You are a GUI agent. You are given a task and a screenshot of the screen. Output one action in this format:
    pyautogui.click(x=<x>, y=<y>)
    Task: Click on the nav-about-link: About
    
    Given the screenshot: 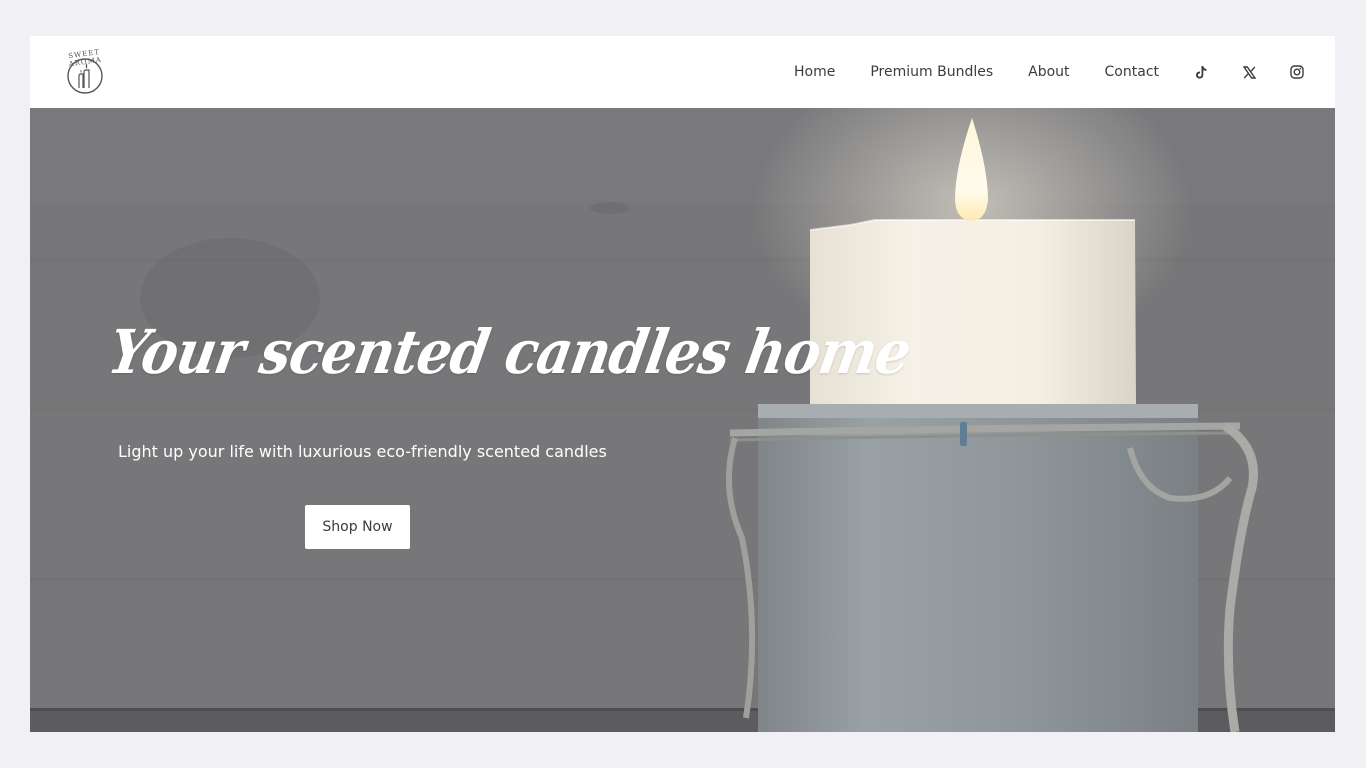 What is the action you would take?
    pyautogui.click(x=1048, y=72)
    